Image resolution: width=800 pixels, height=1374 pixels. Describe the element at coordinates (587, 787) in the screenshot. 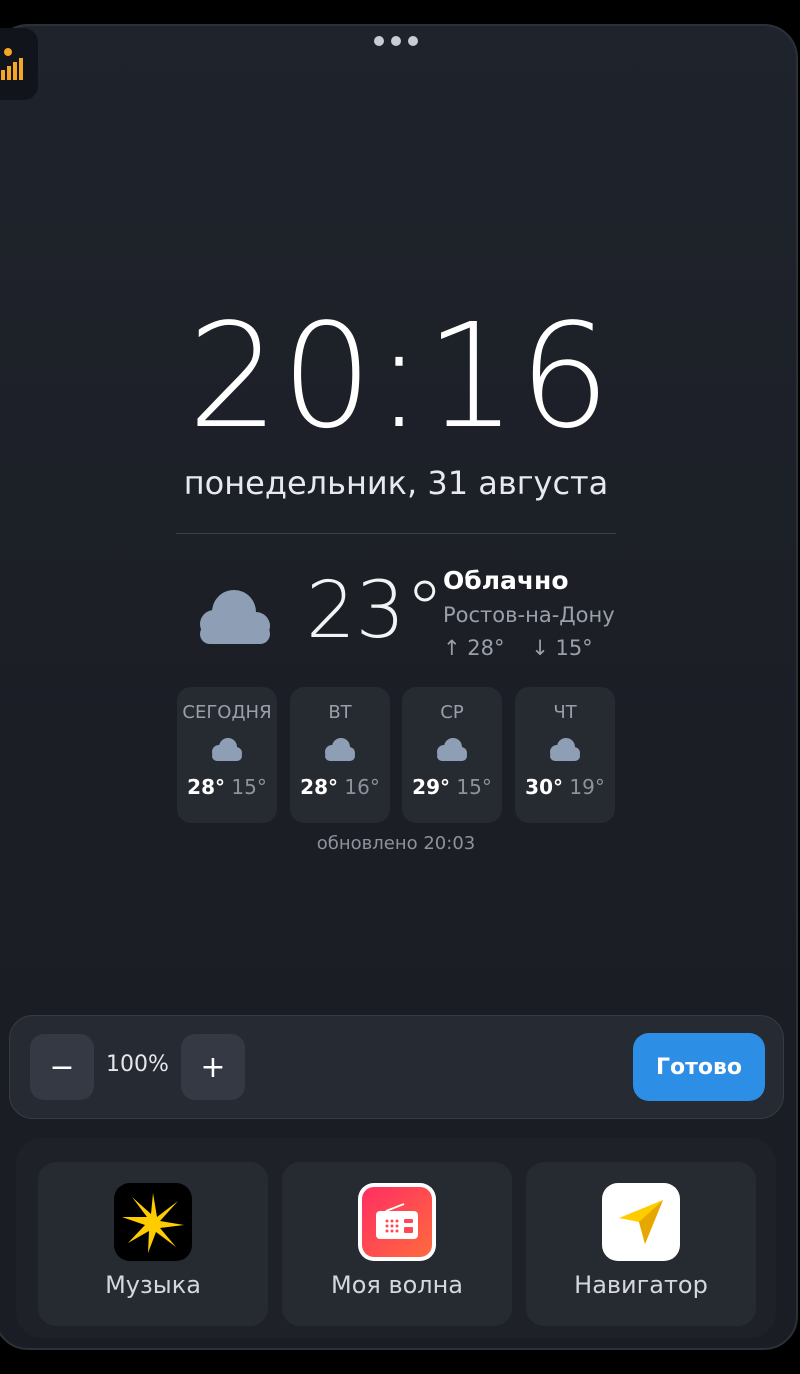

I see `forecast-low: 19°` at that location.